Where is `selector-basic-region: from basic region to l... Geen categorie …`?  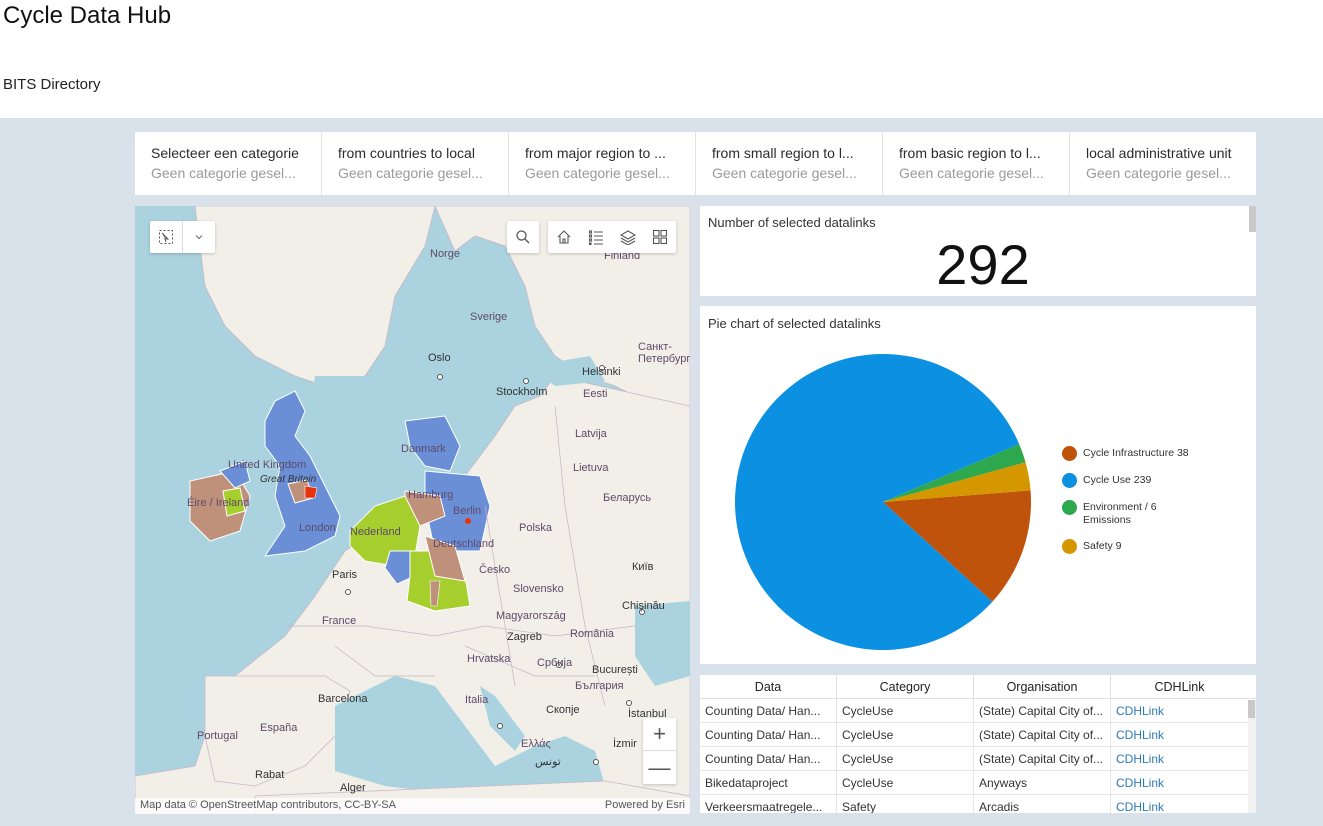 selector-basic-region: from basic region to l... Geen categorie … is located at coordinates (976, 163).